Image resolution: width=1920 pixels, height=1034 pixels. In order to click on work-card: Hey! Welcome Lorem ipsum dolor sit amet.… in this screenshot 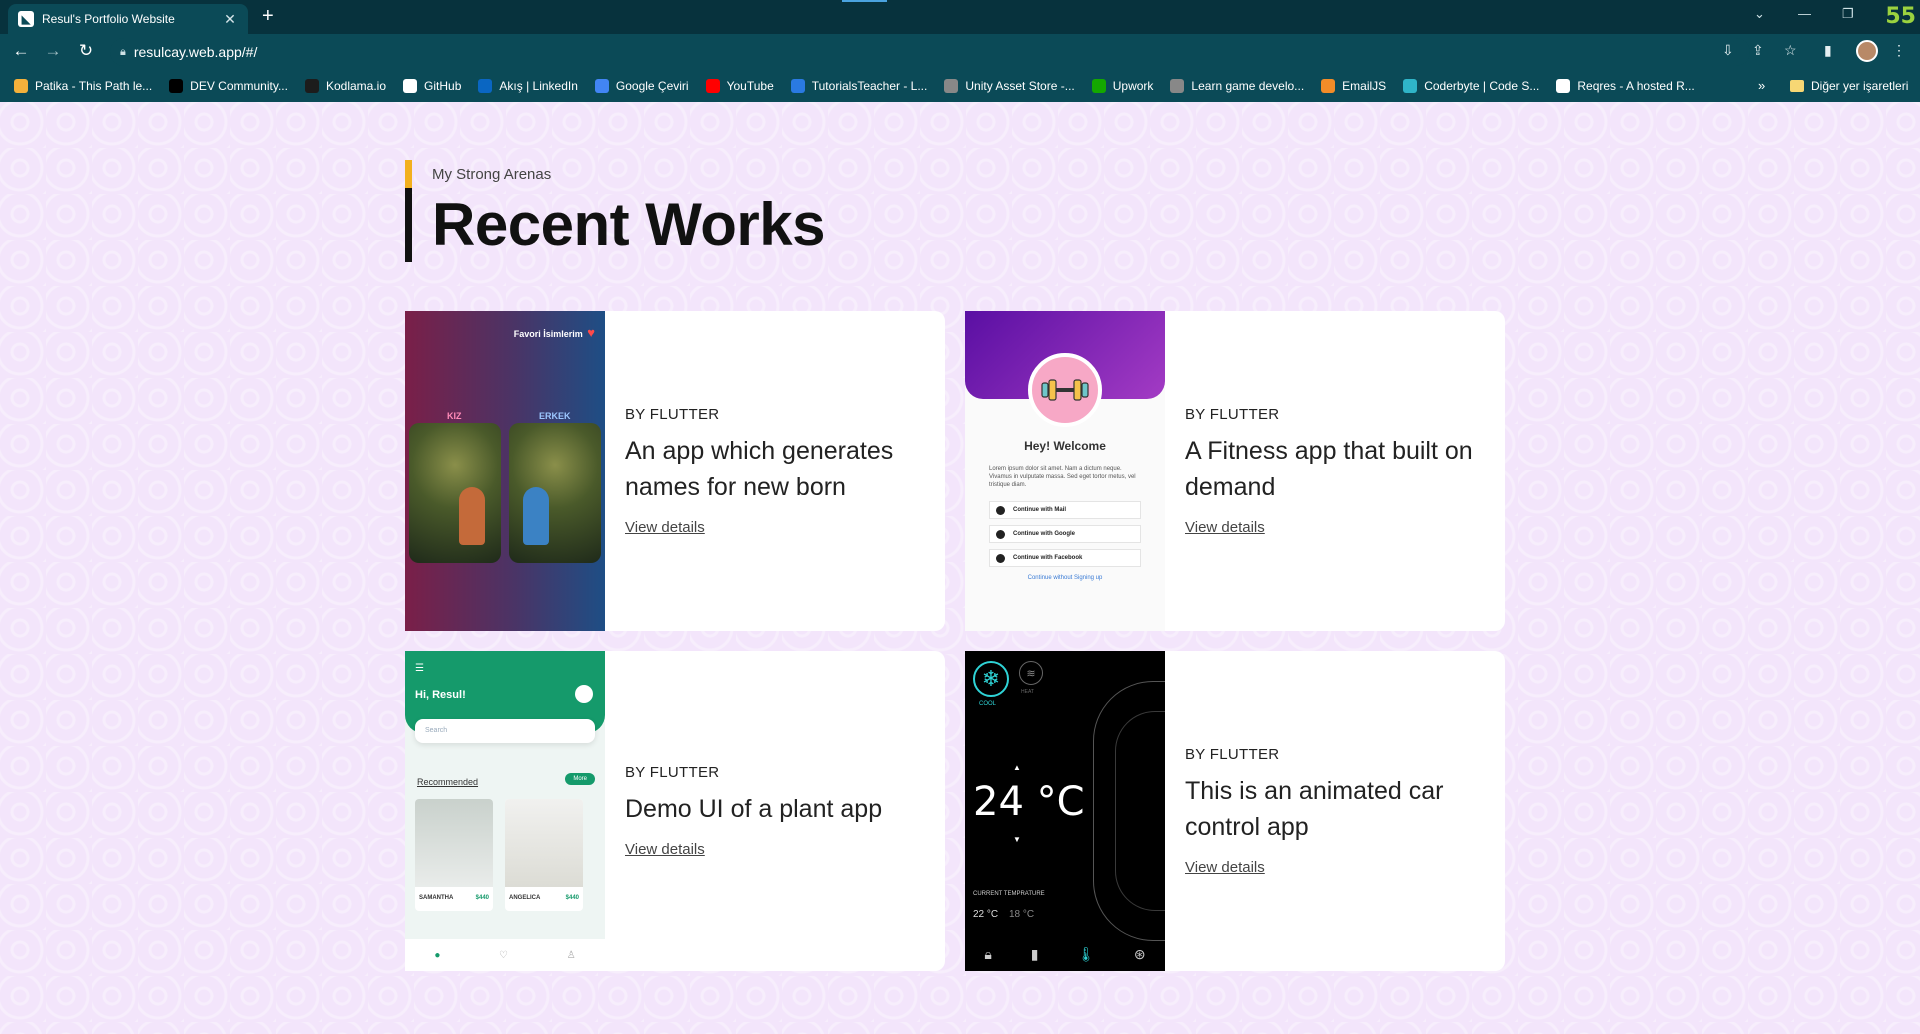, I will do `click(1235, 471)`.